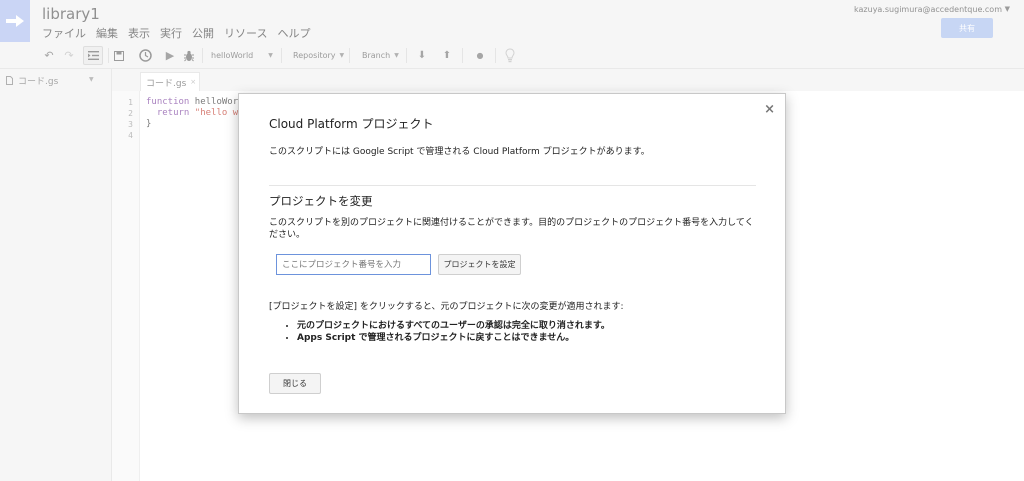 This screenshot has width=1024, height=481. Describe the element at coordinates (321, 201) in the screenshot. I see `section-title: プロジェクトを変更` at that location.